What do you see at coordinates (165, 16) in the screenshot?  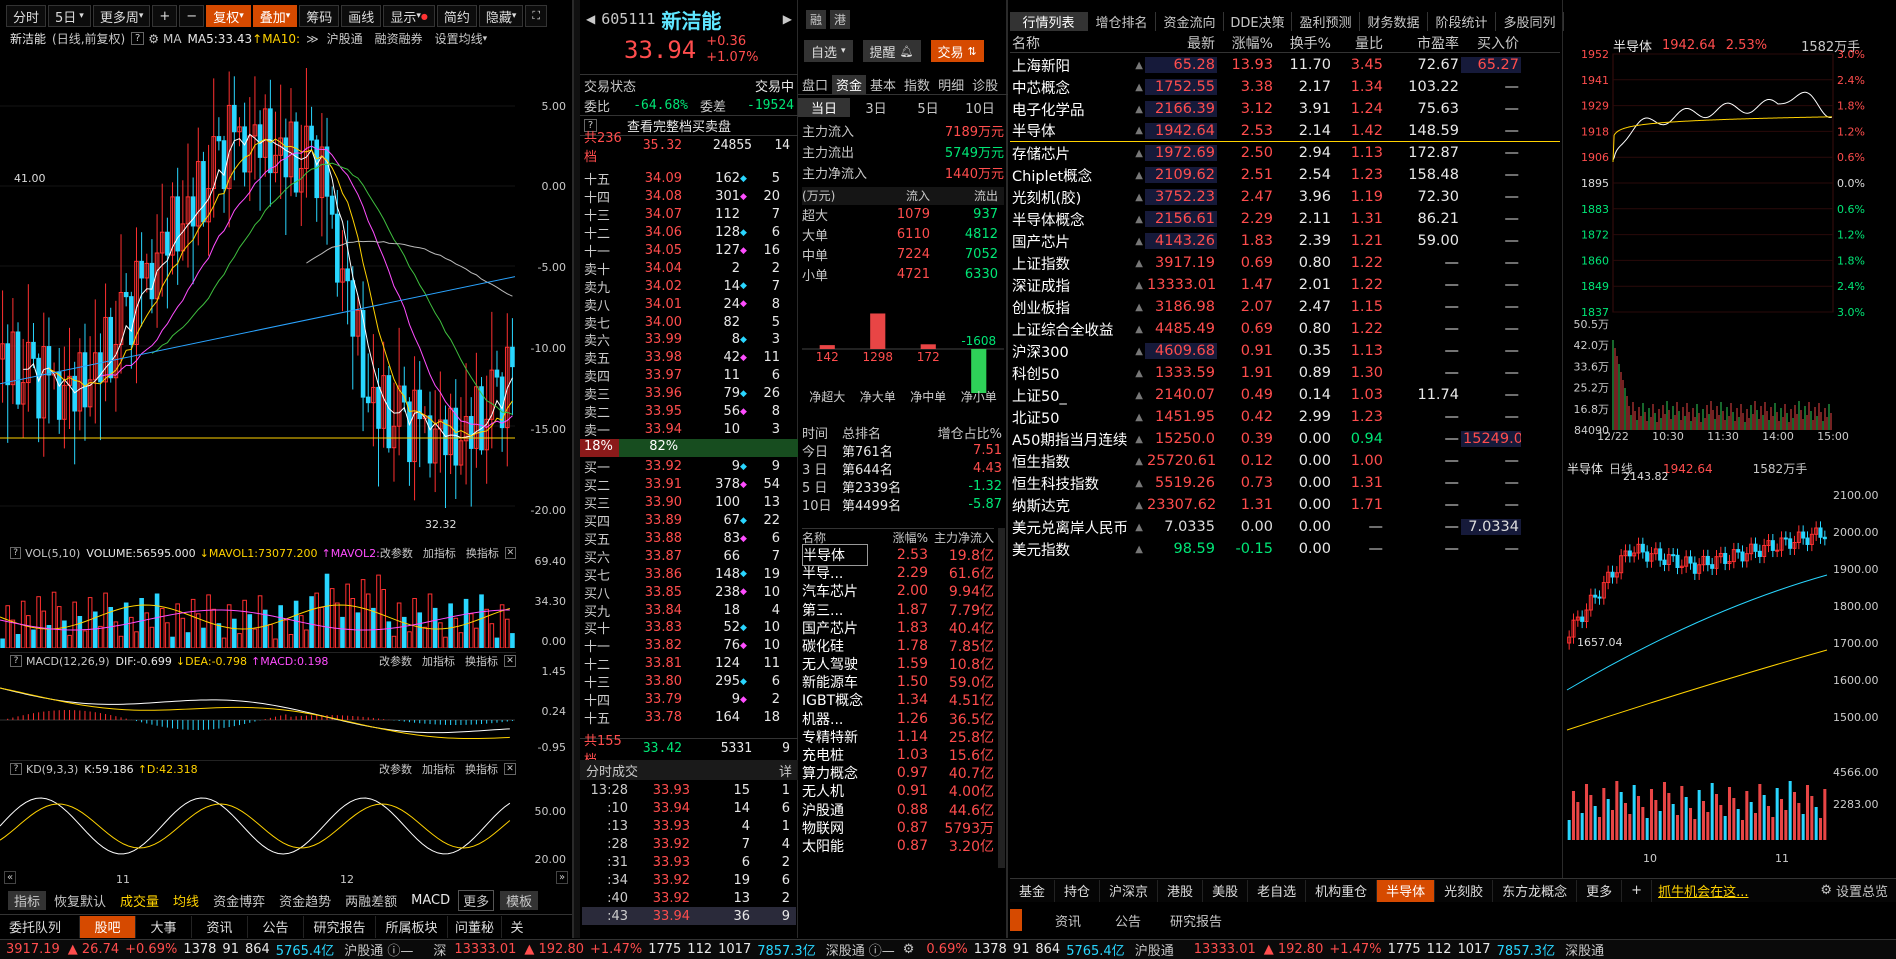 I see `zoom-in-button: +` at bounding box center [165, 16].